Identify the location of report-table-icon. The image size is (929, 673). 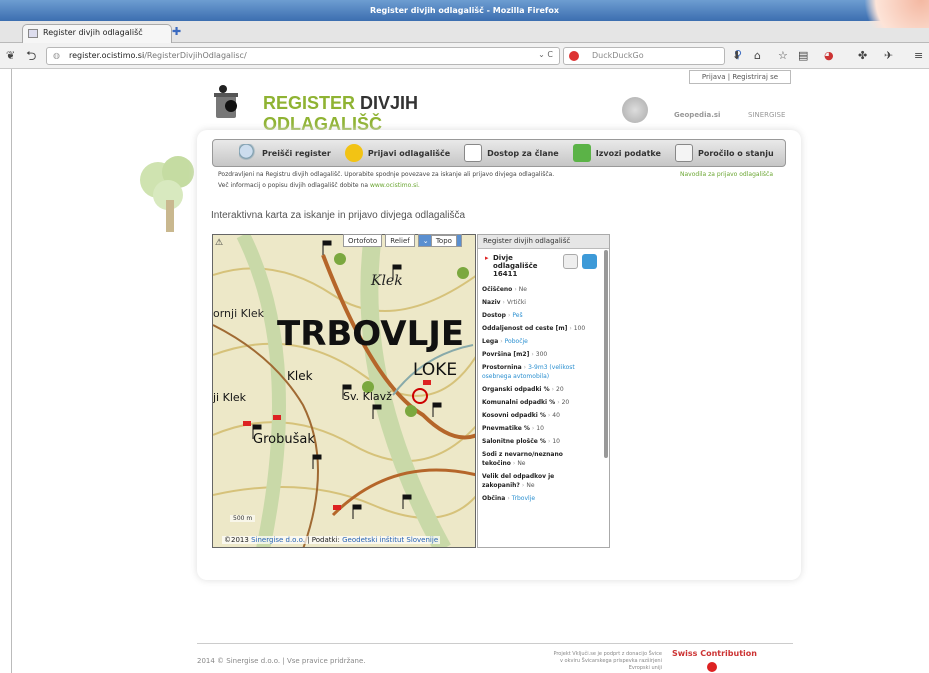
(683, 153).